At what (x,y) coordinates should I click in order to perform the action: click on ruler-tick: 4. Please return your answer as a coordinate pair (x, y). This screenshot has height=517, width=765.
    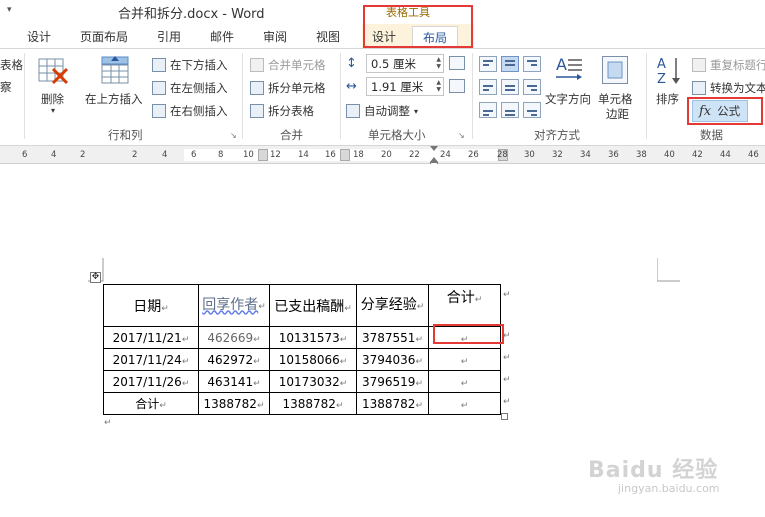
    Looking at the image, I should click on (165, 155).